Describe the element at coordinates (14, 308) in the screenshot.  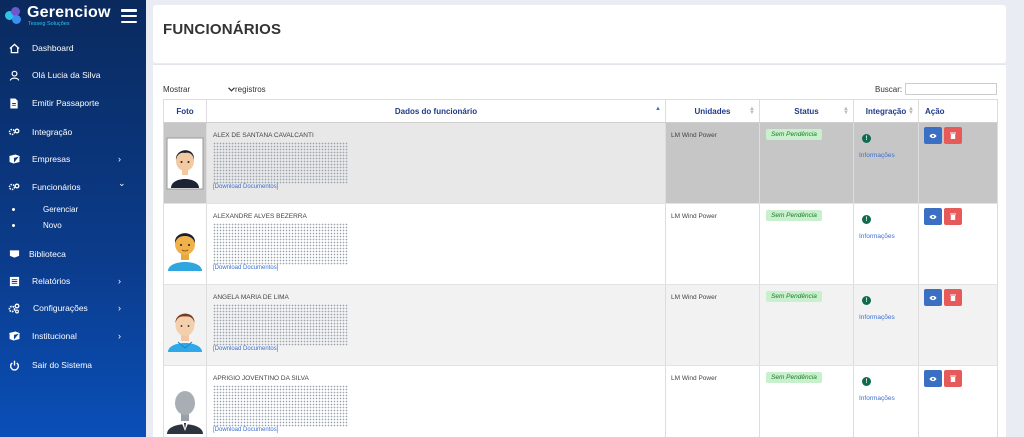
I see `settings-icon` at that location.